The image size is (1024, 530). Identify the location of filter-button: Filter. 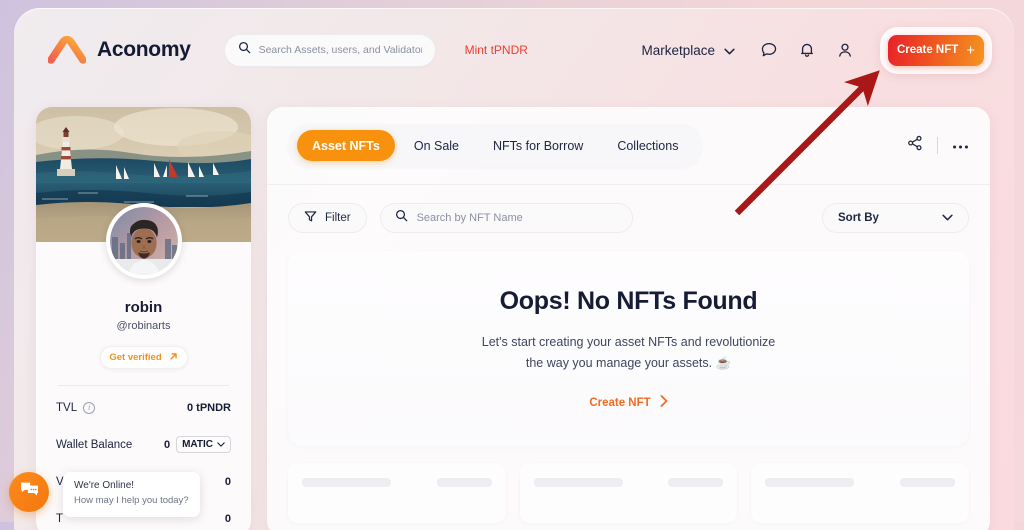
(327, 218).